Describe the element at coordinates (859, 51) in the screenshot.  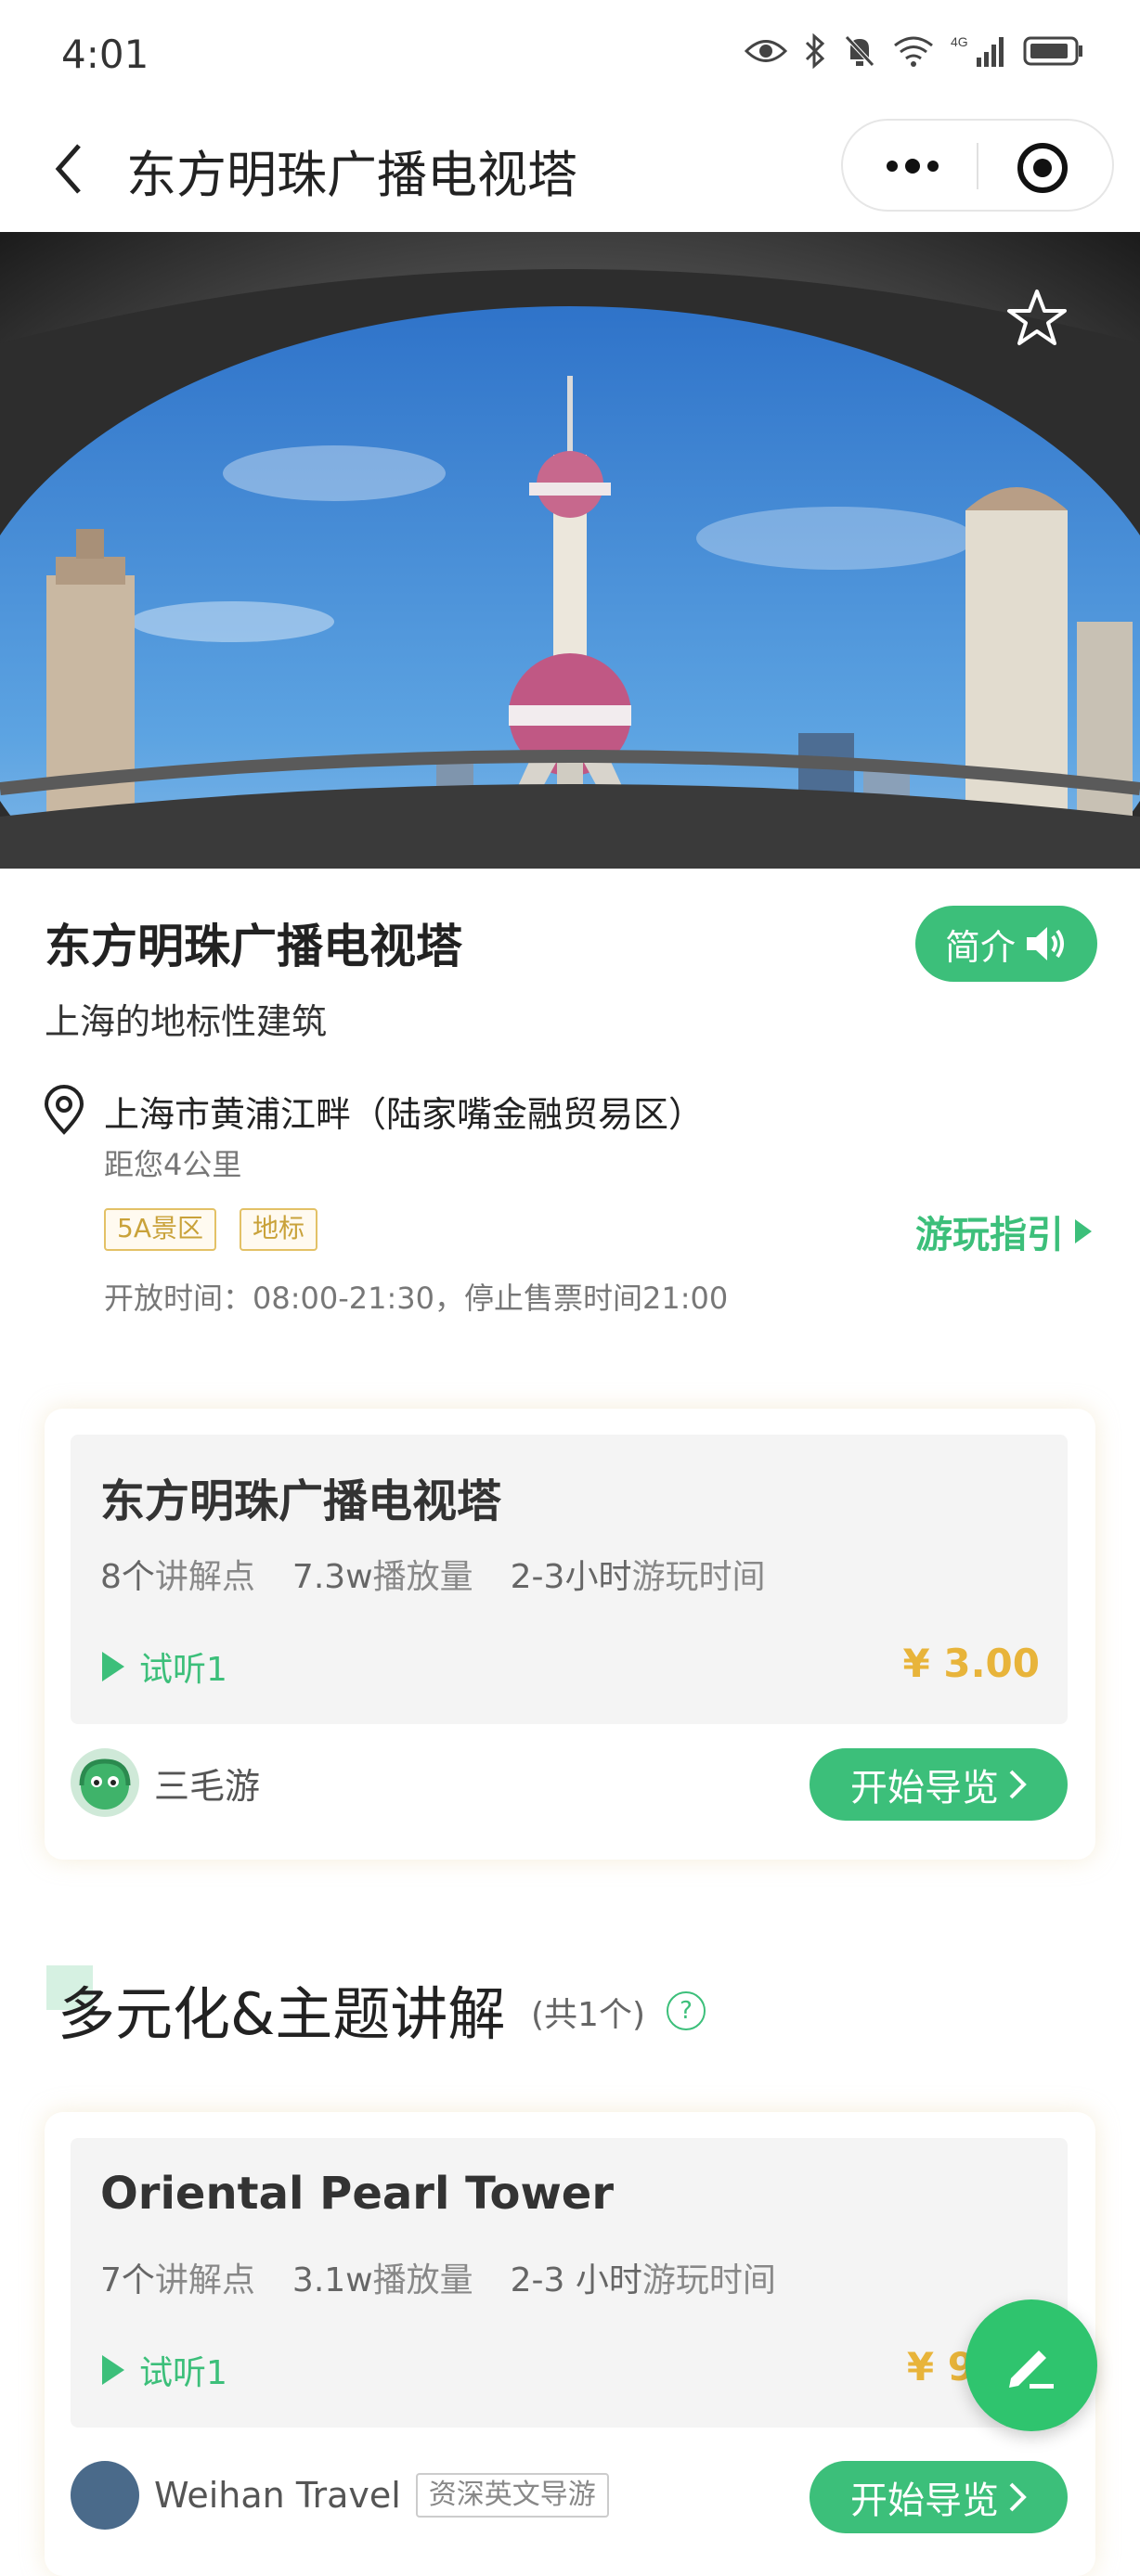
I see `mute-bell-icon` at that location.